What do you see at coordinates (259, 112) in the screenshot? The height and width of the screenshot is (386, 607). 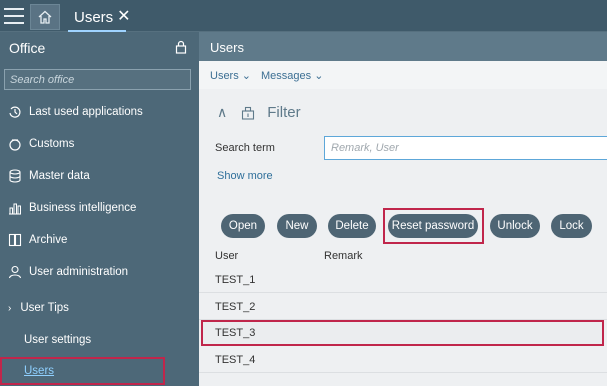 I see `filter-header: ∧ Filter` at bounding box center [259, 112].